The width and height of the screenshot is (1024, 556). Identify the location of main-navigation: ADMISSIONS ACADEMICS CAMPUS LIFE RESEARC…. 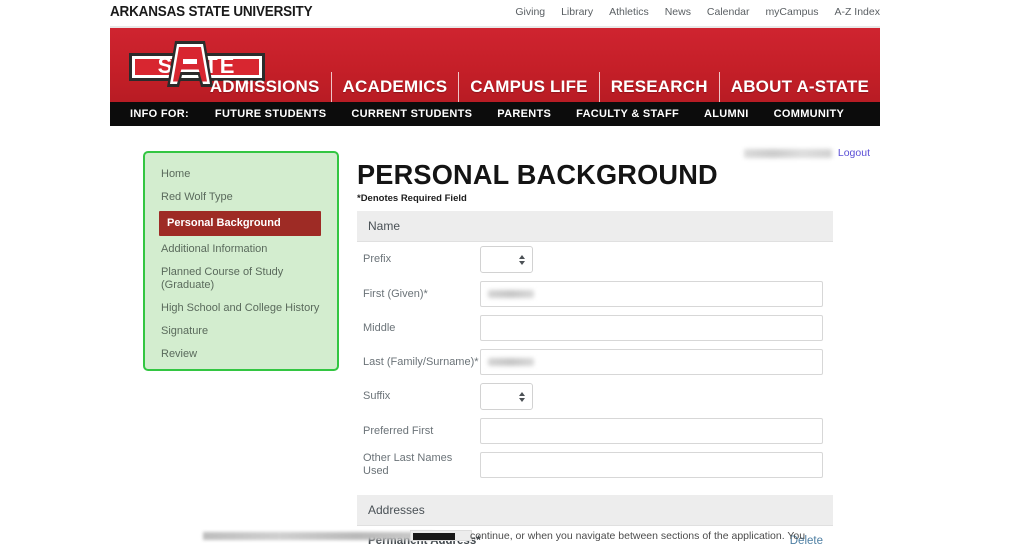
(539, 87).